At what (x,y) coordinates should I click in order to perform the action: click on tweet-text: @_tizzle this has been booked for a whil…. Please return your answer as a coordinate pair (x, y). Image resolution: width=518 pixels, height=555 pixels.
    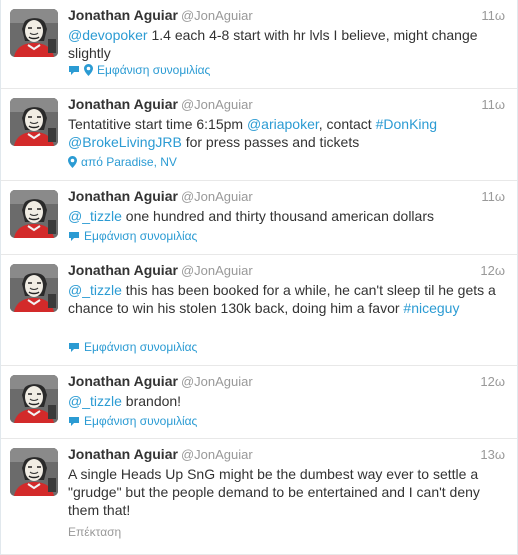
    Looking at the image, I should click on (284, 299).